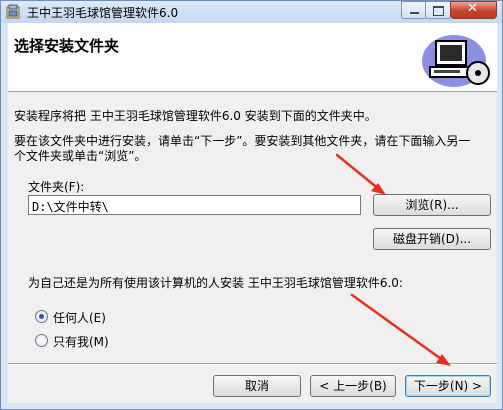 Image resolution: width=503 pixels, height=410 pixels. I want to click on radio-just-me, so click(41, 340).